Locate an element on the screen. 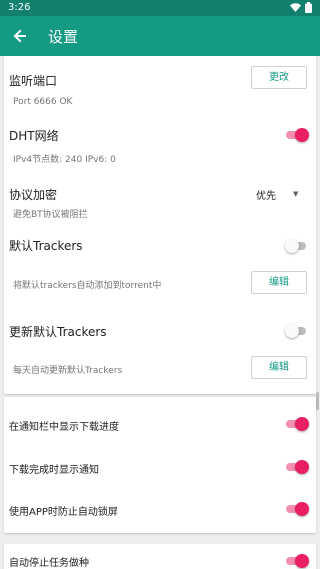 The width and height of the screenshot is (320, 569). notify-complete-label: 下载完成时显示通知 is located at coordinates (54, 470).